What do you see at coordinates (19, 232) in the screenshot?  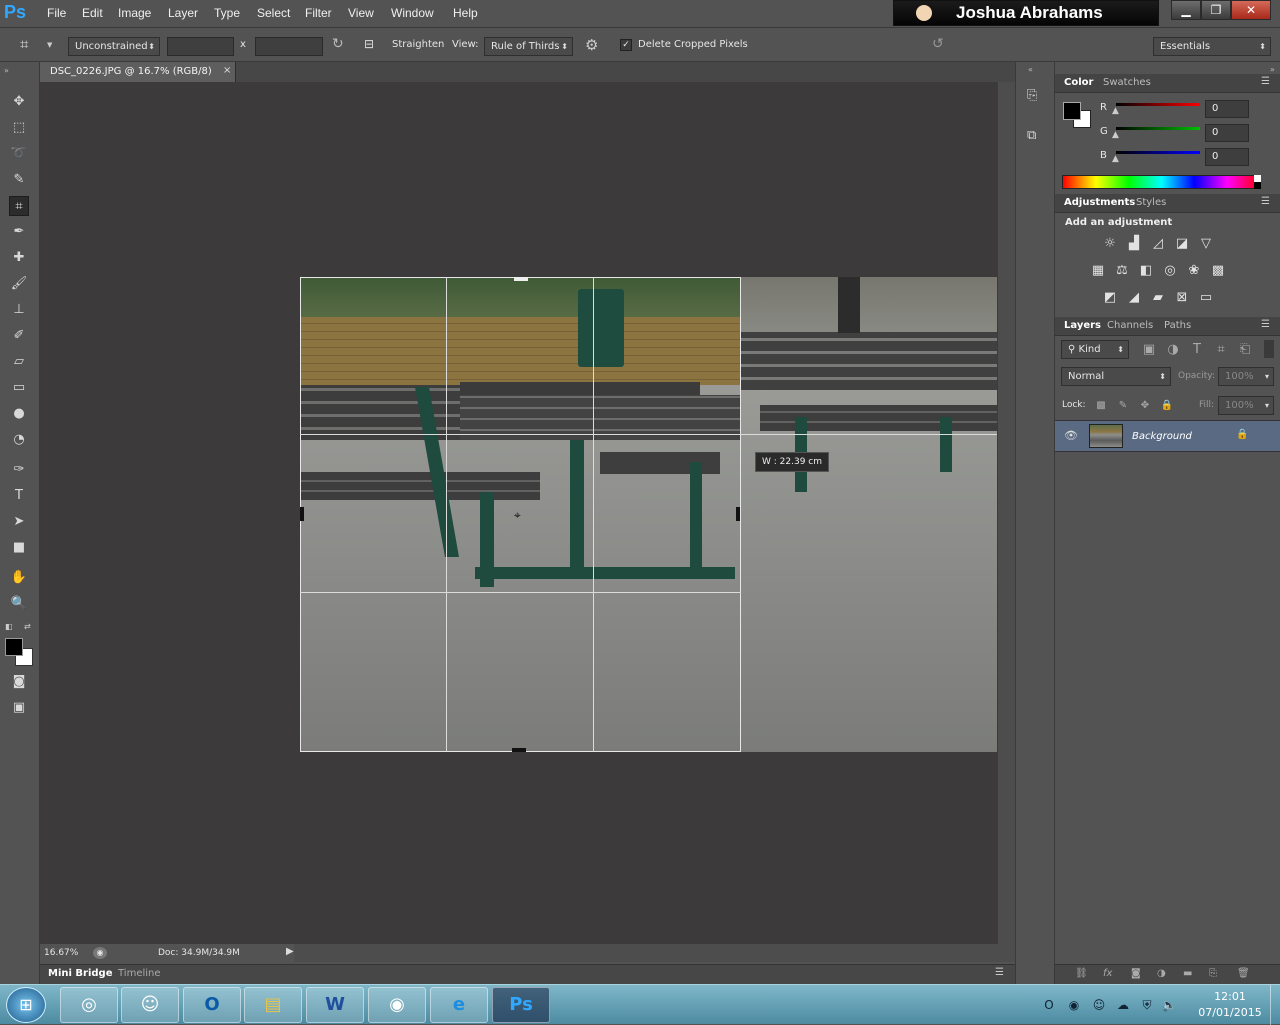 I see `eyedropper-tool-icon: ✒` at bounding box center [19, 232].